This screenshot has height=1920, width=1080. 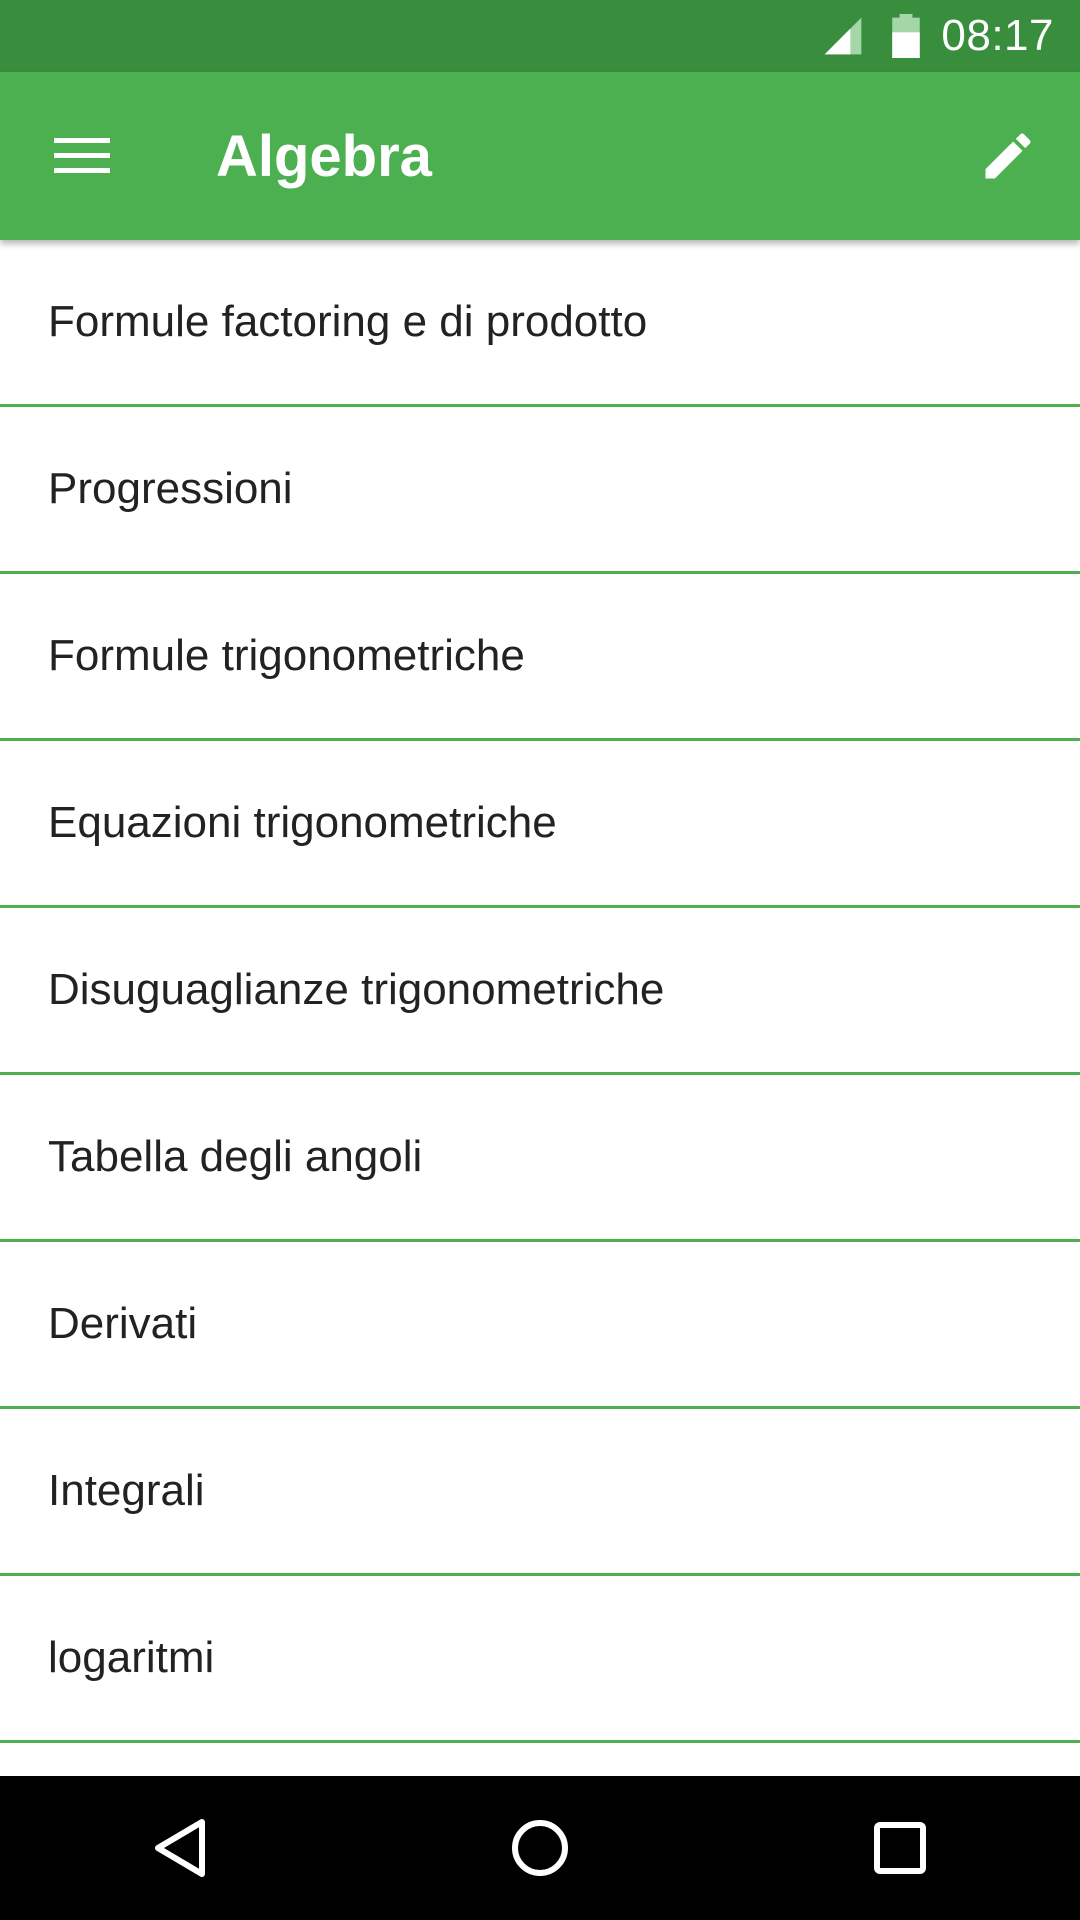 What do you see at coordinates (540, 1659) in the screenshot?
I see `list-item: logaritmi` at bounding box center [540, 1659].